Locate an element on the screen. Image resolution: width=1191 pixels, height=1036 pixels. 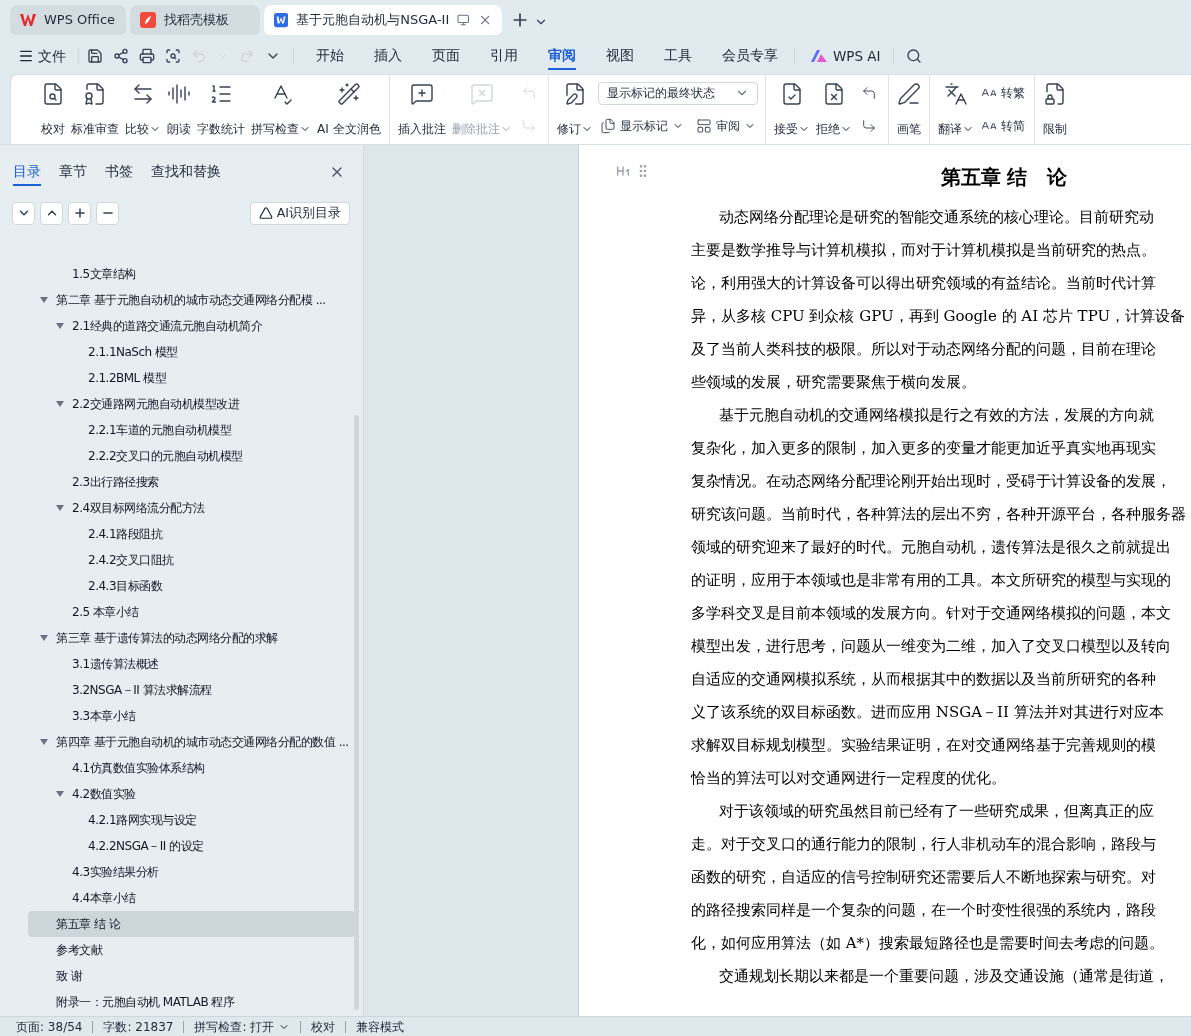
magic-wand-icon is located at coordinates (348, 93).